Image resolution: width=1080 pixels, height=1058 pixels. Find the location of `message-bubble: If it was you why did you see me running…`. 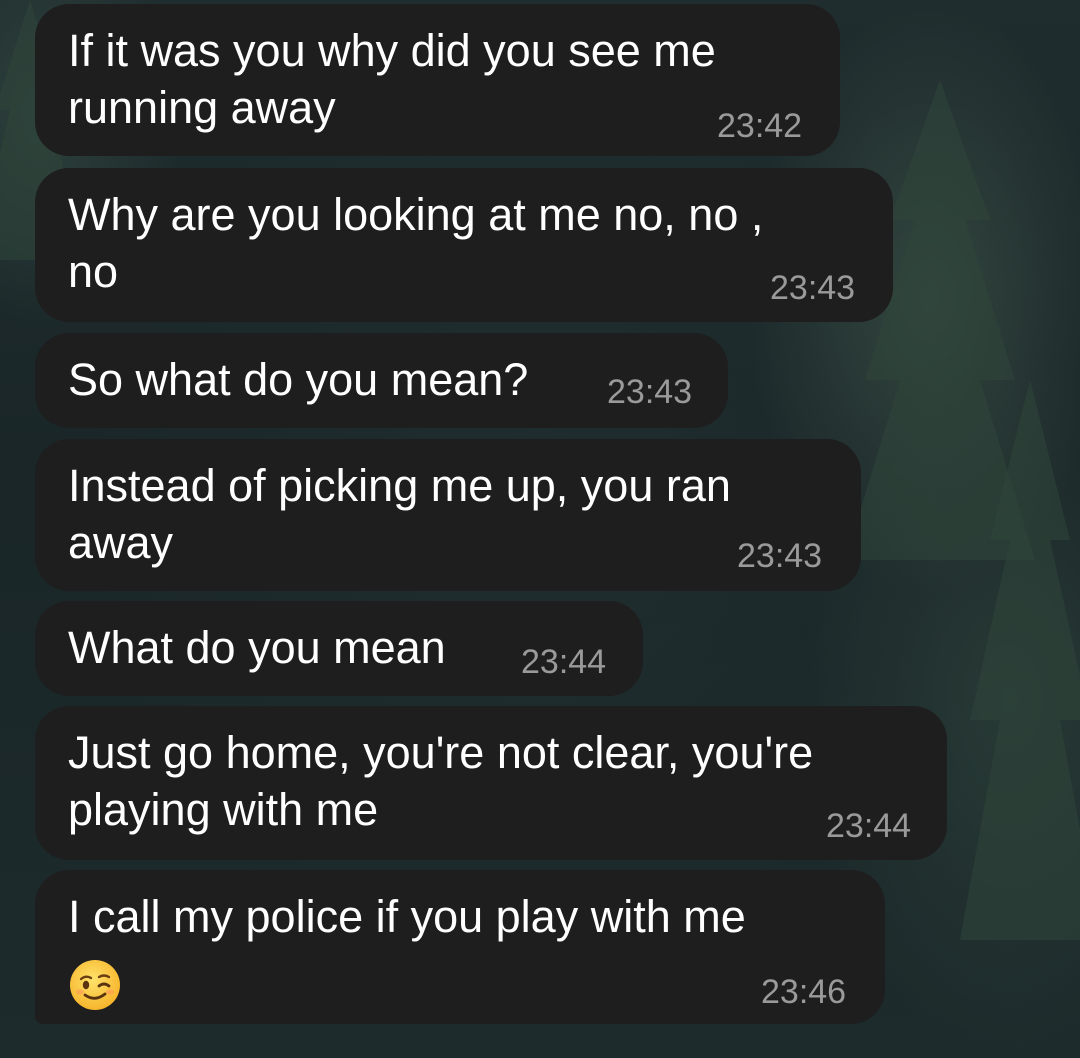

message-bubble: If it was you why did you see me running… is located at coordinates (437, 80).